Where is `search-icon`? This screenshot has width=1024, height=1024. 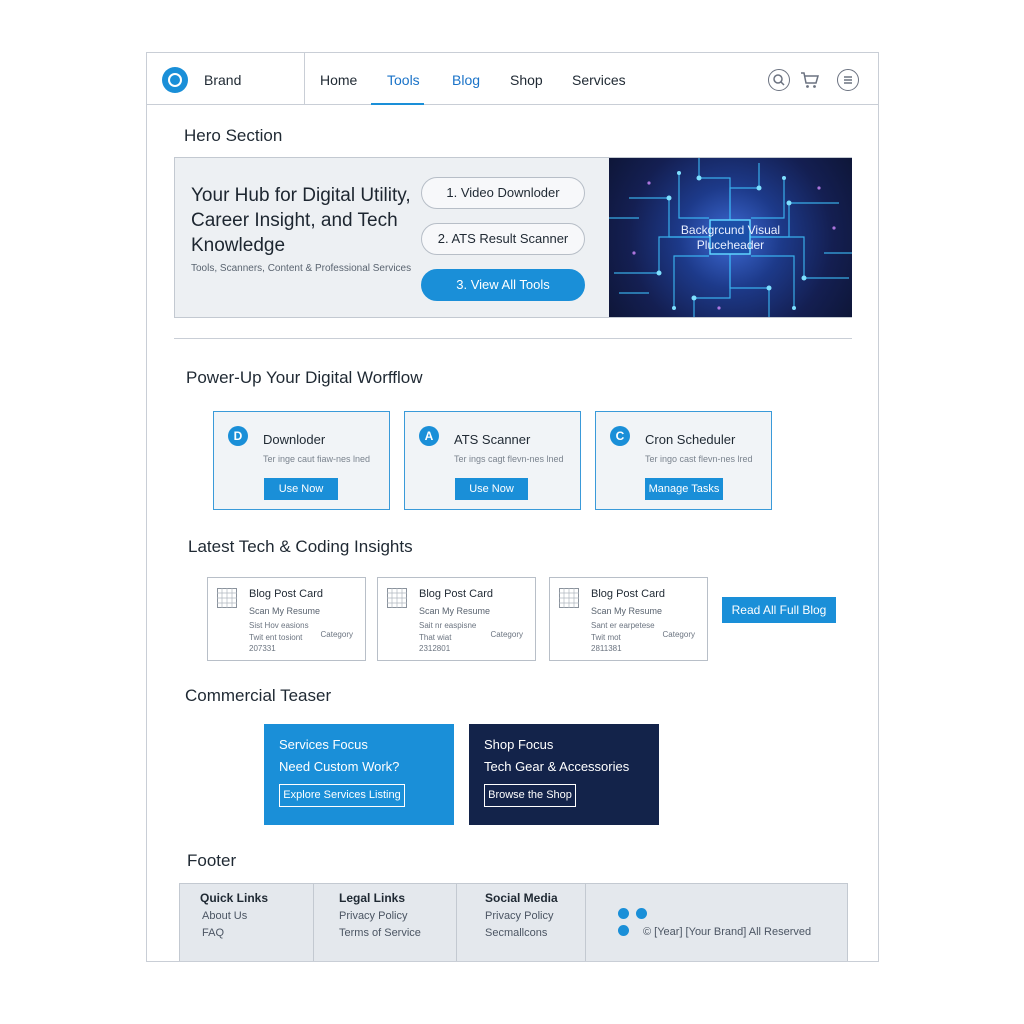 search-icon is located at coordinates (779, 80).